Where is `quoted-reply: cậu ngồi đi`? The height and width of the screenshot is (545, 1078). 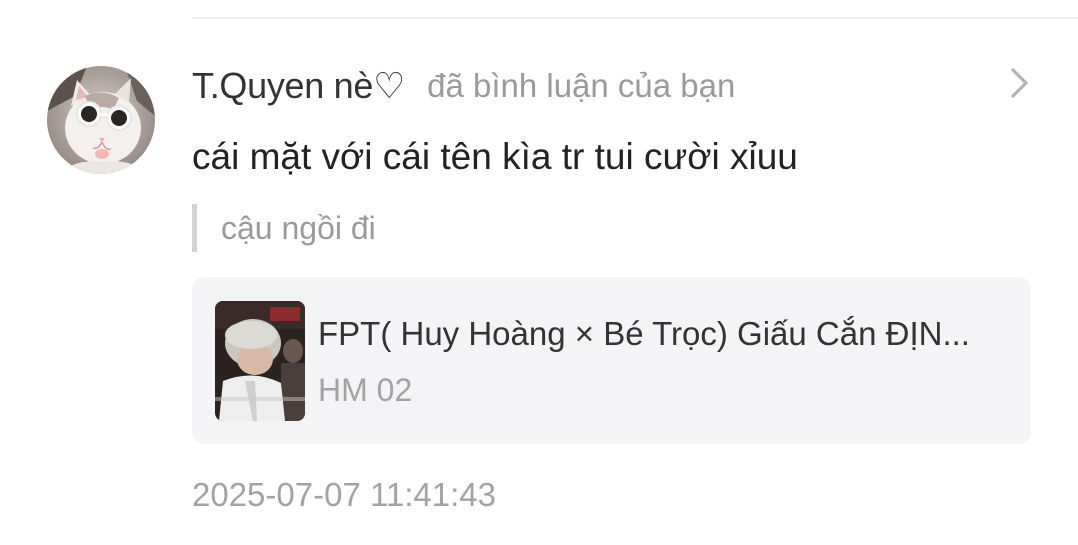 quoted-reply: cậu ngồi đi is located at coordinates (284, 228).